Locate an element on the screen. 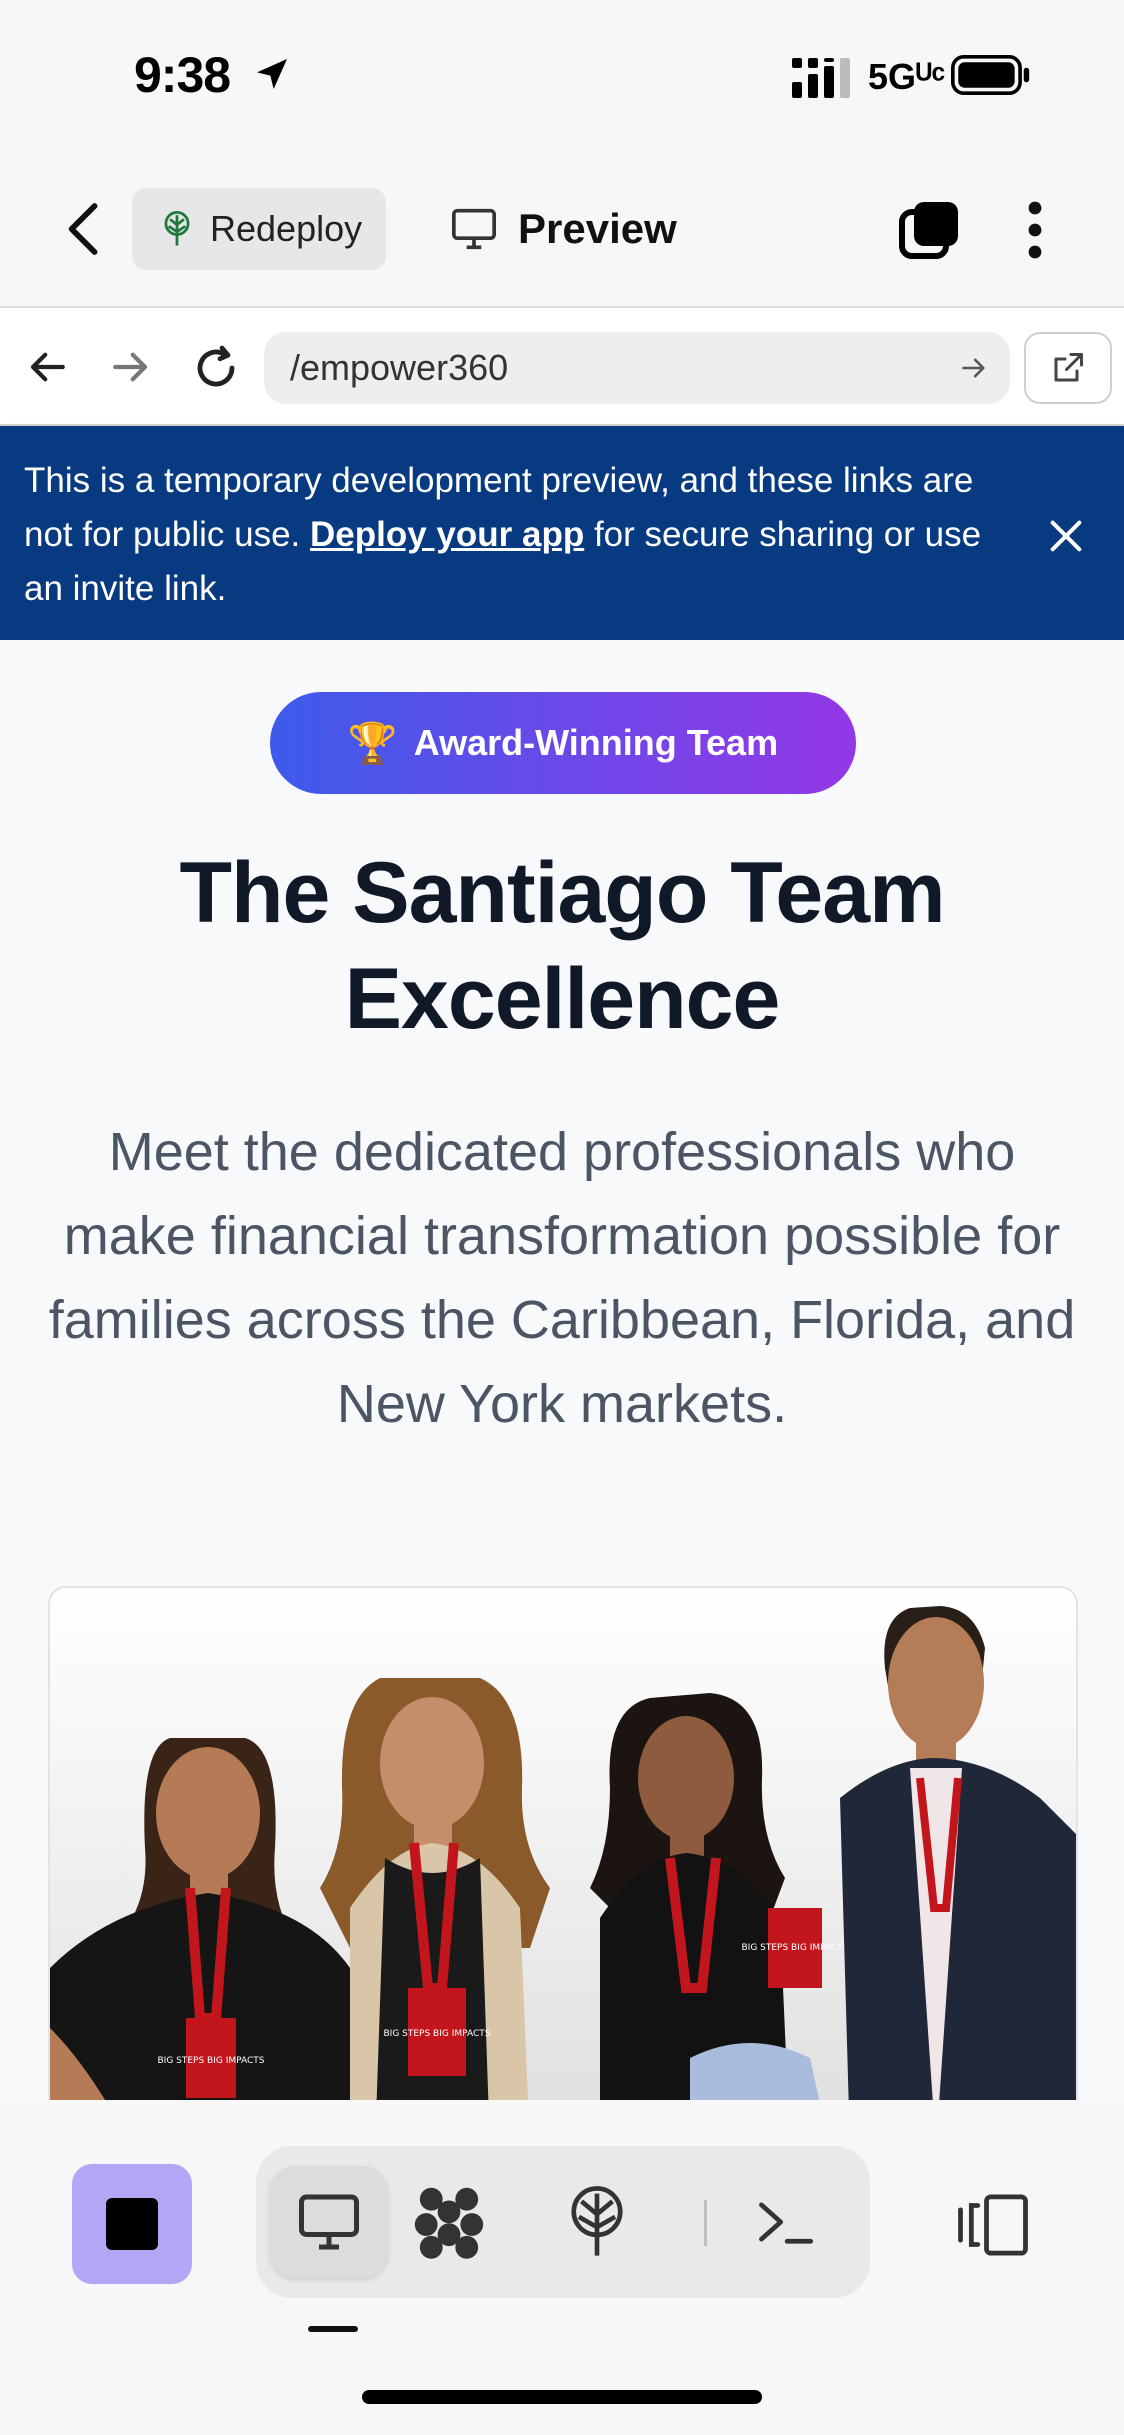 This screenshot has width=1124, height=2435. close-icon is located at coordinates (1066, 536).